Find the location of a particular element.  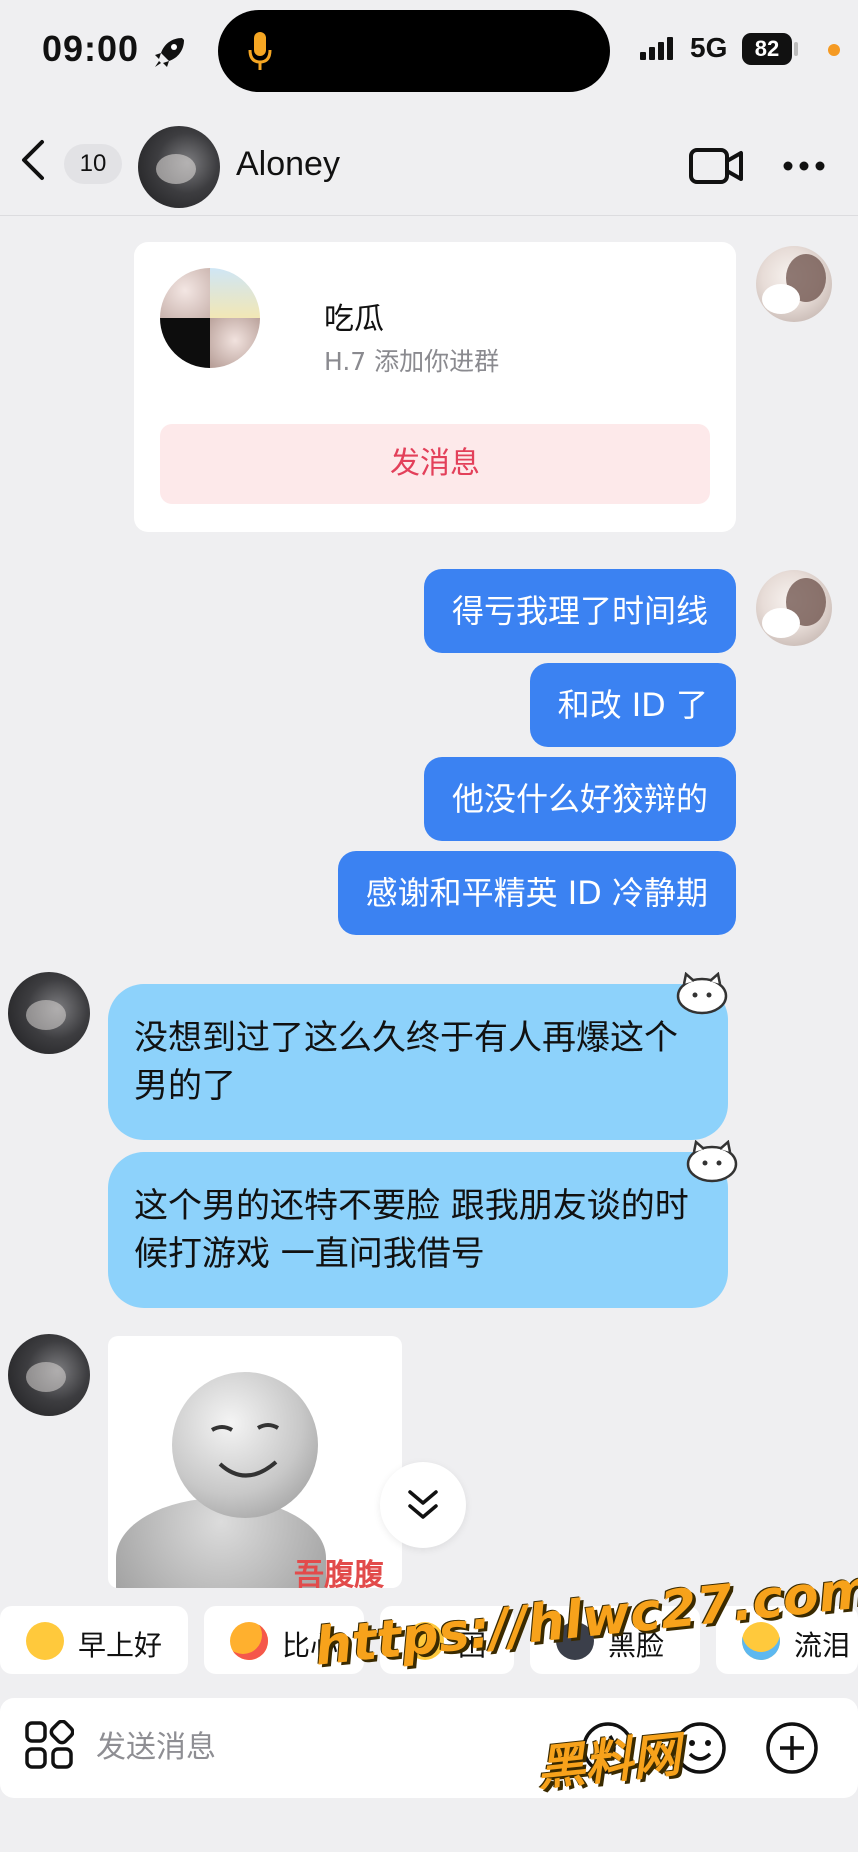

plus-icon is located at coordinates (792, 1748).